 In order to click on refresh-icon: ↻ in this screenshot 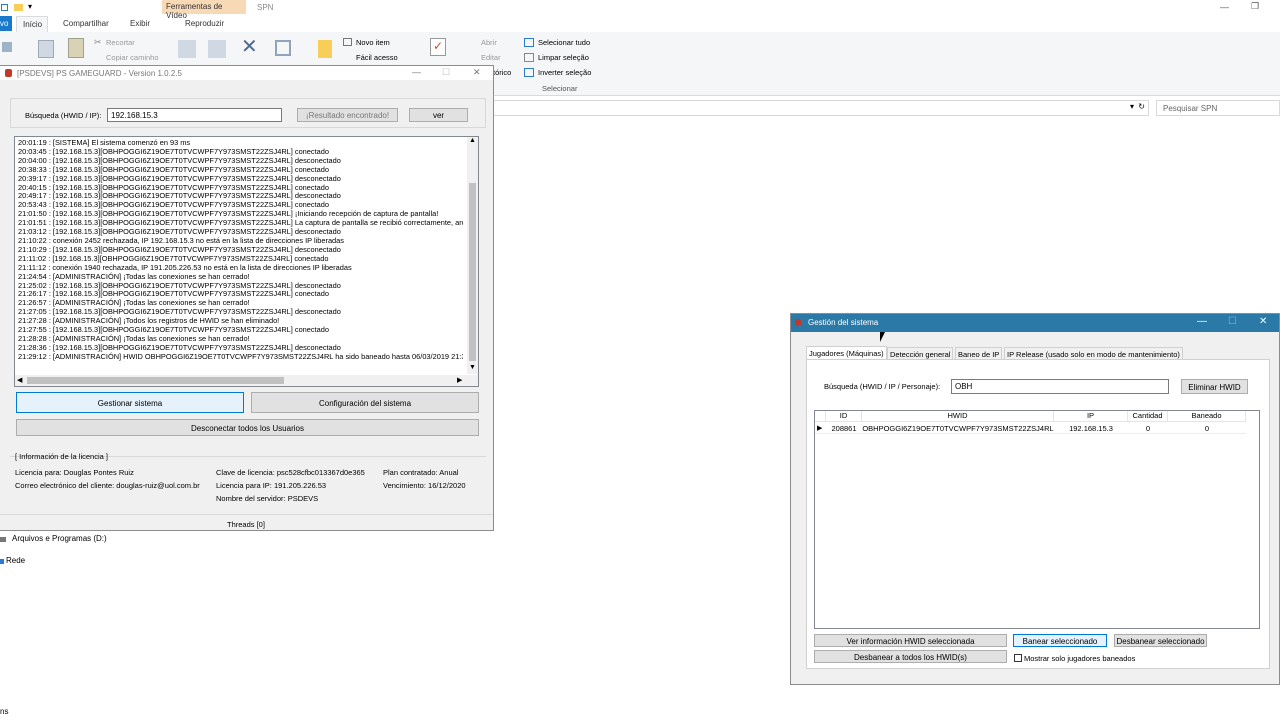, I will do `click(1141, 106)`.